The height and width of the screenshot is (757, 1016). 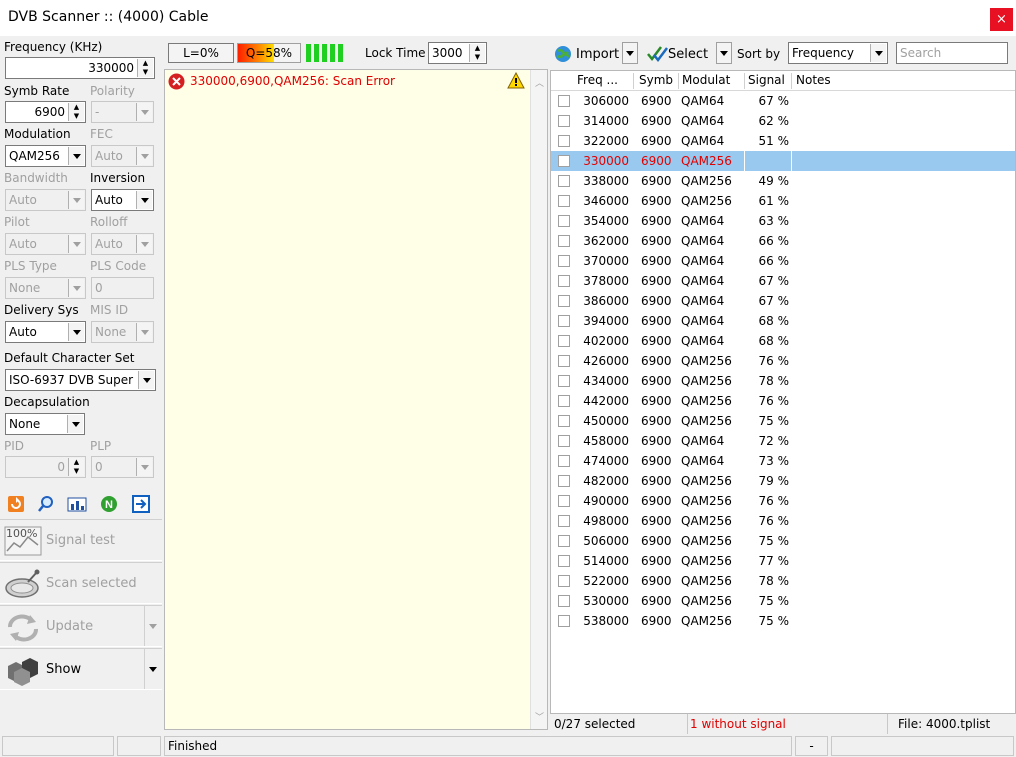 What do you see at coordinates (783, 481) in the screenshot?
I see `table-row: 482000 6900 QAM256 79 %` at bounding box center [783, 481].